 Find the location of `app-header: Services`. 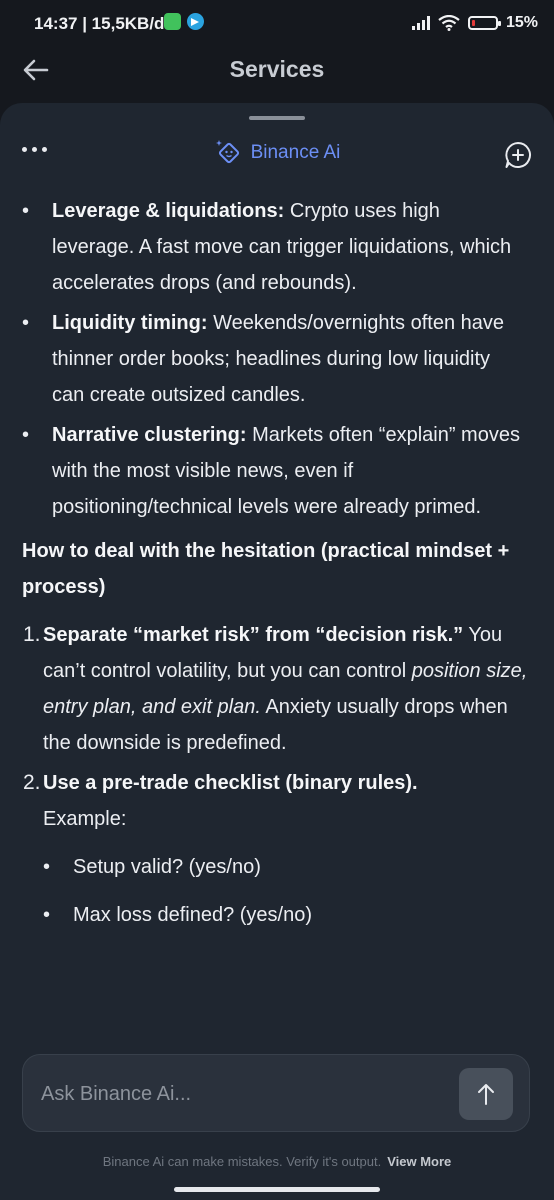

app-header: Services is located at coordinates (277, 72).